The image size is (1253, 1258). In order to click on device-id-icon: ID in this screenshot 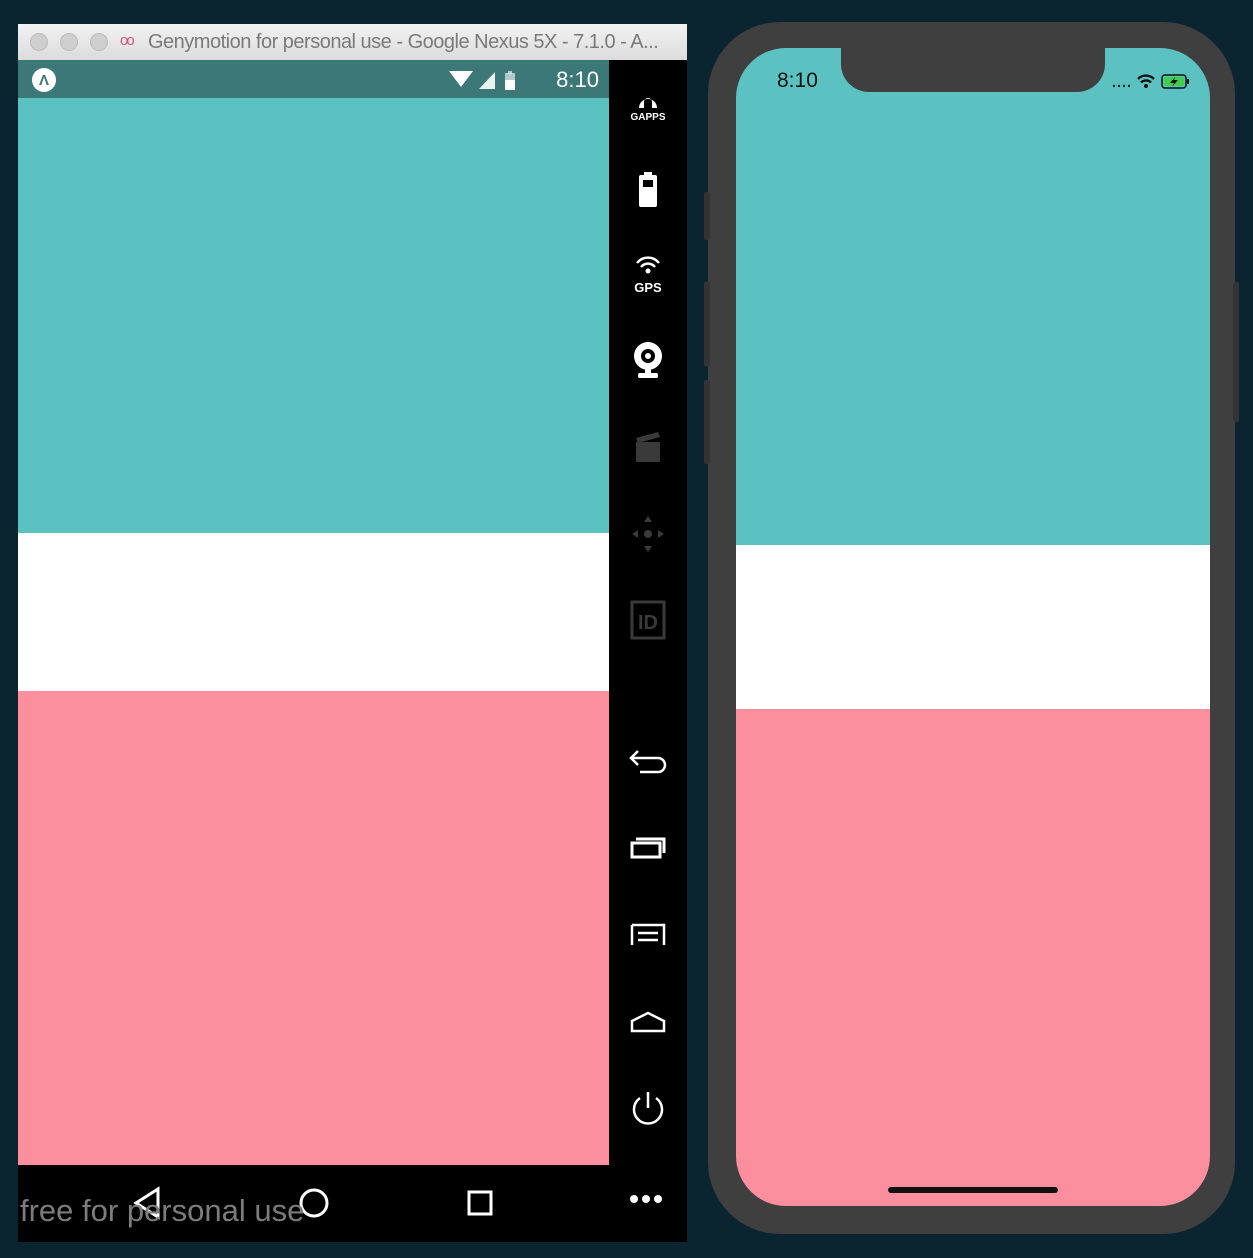, I will do `click(648, 620)`.